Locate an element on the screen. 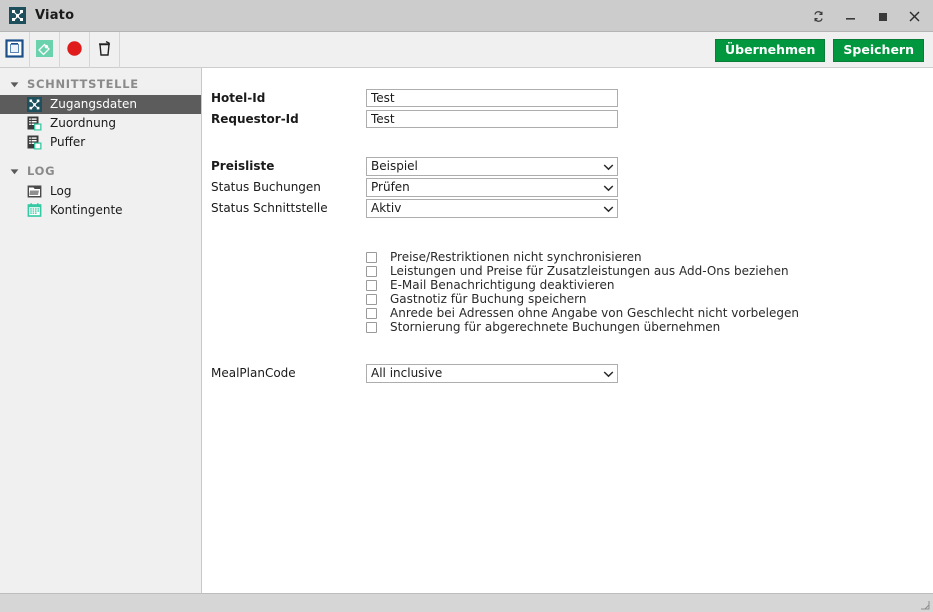  status-schnittstelle-control: Aktiv is located at coordinates (649, 208).